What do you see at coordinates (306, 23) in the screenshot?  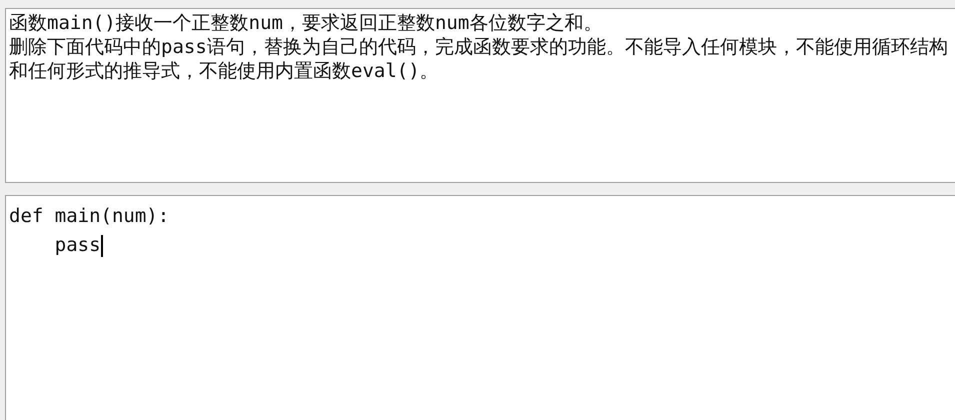 I see `problem-paragraph: 函数main()接收一个正整数num，要求返回正整数num各位数字之和。` at bounding box center [306, 23].